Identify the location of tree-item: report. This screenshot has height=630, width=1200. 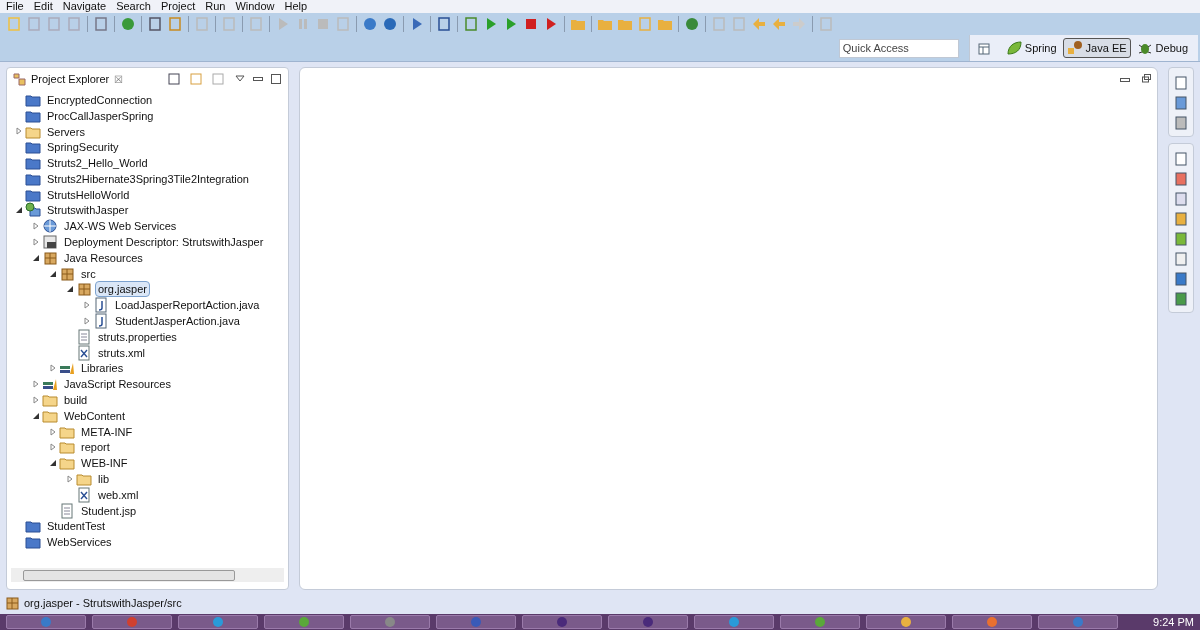
(95, 447).